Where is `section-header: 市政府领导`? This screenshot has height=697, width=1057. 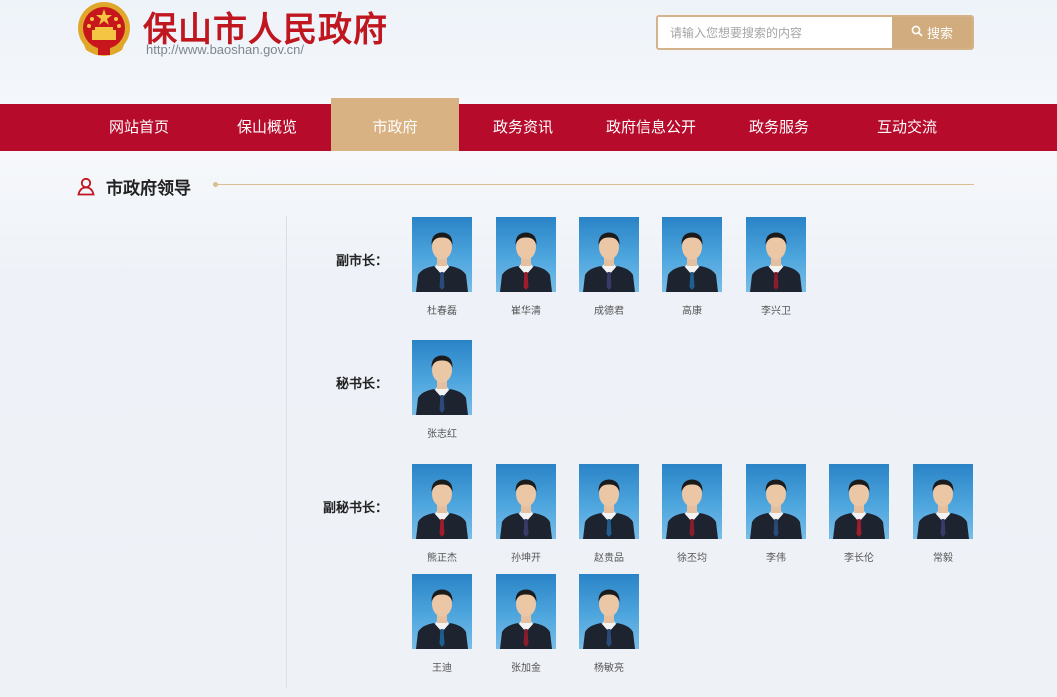 section-header: 市政府领导 is located at coordinates (525, 186).